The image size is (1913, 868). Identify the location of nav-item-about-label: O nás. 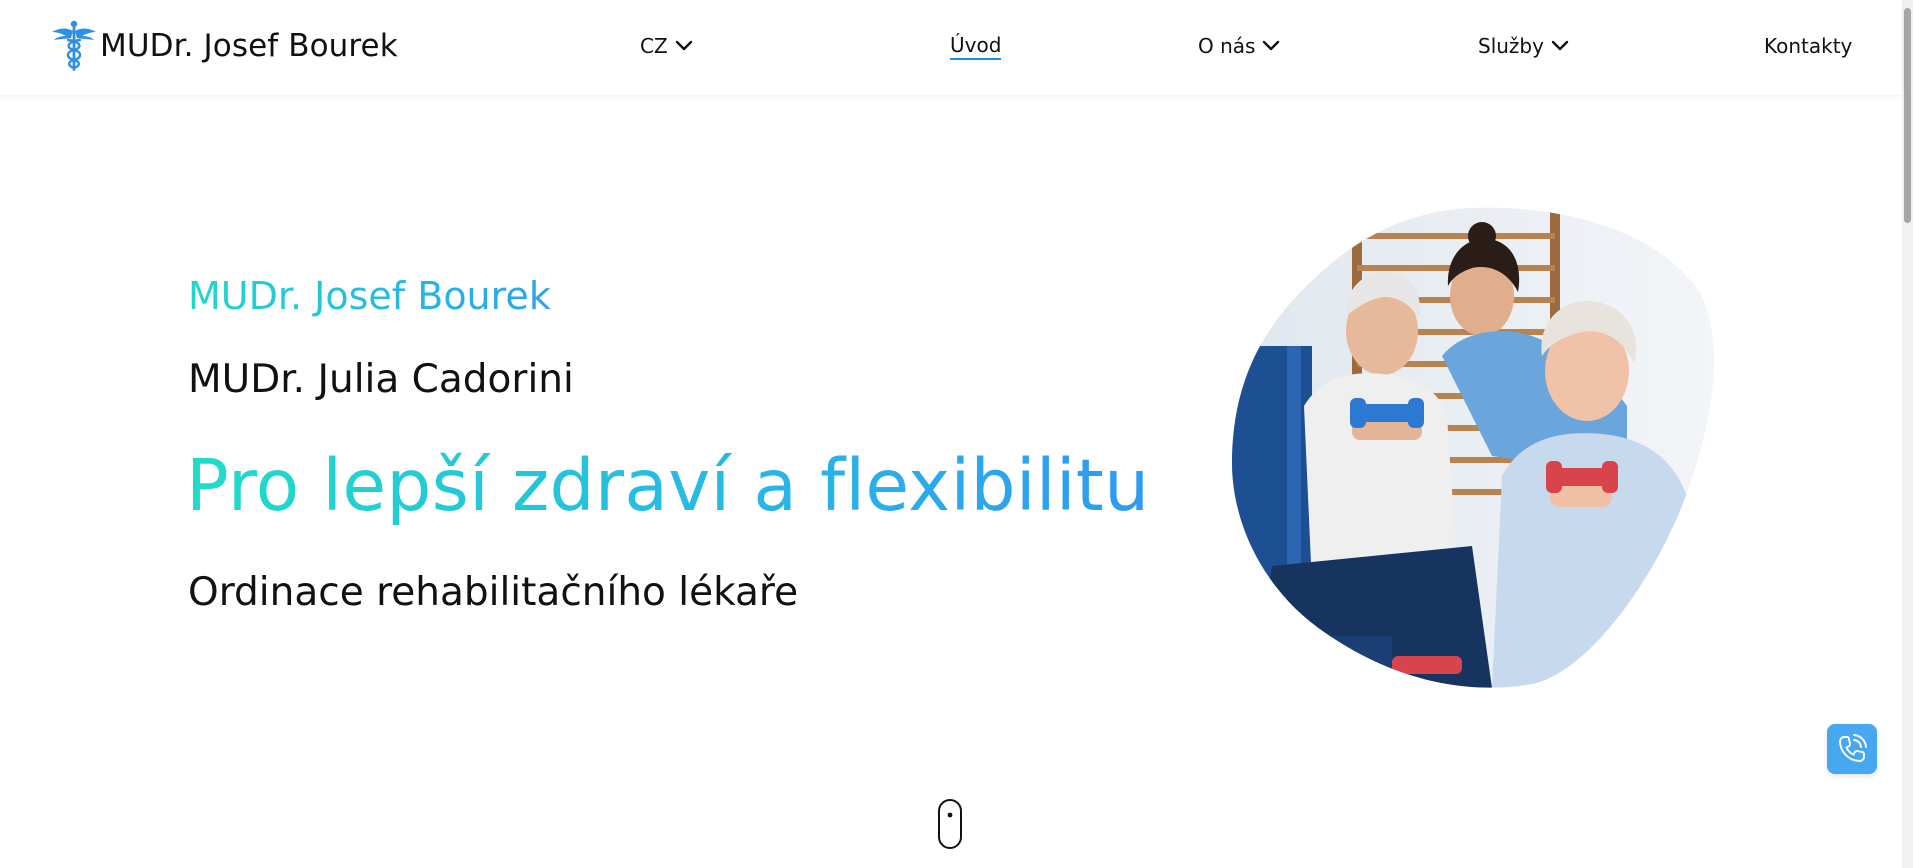
(1227, 46).